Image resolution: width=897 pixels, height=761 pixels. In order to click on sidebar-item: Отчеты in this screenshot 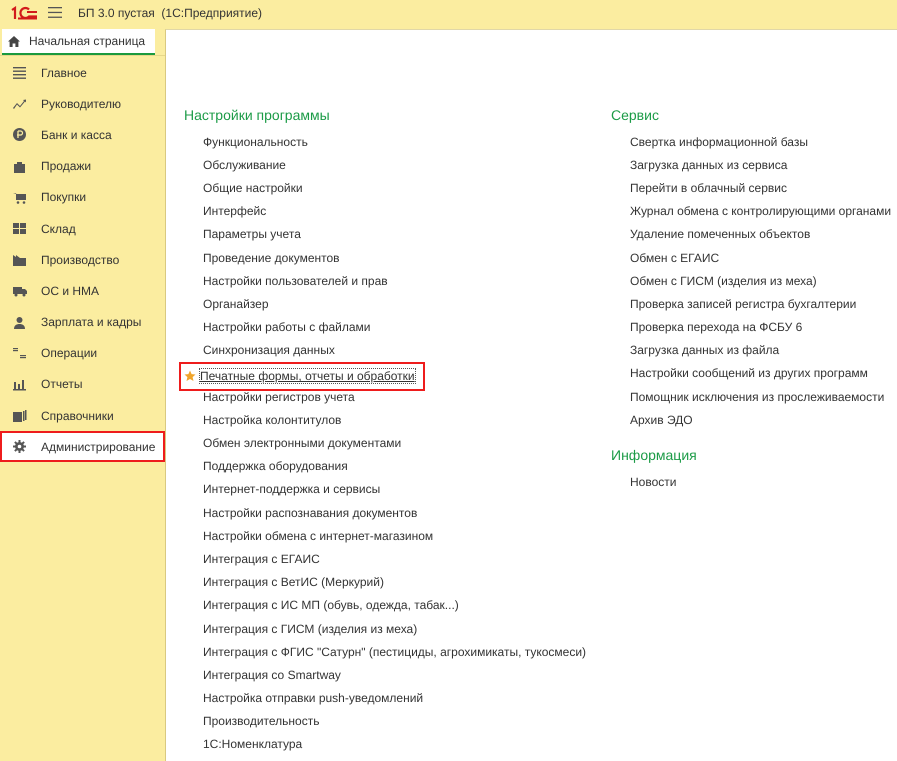, I will do `click(82, 384)`.